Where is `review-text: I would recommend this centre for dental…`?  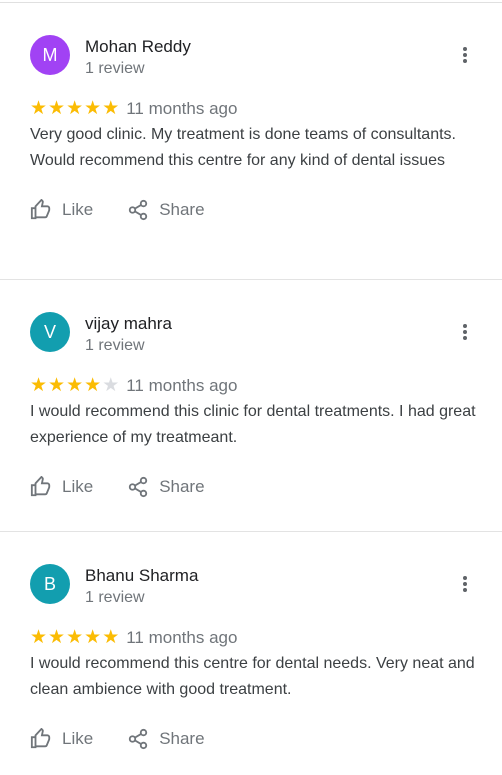 review-text: I would recommend this centre for dental… is located at coordinates (252, 676).